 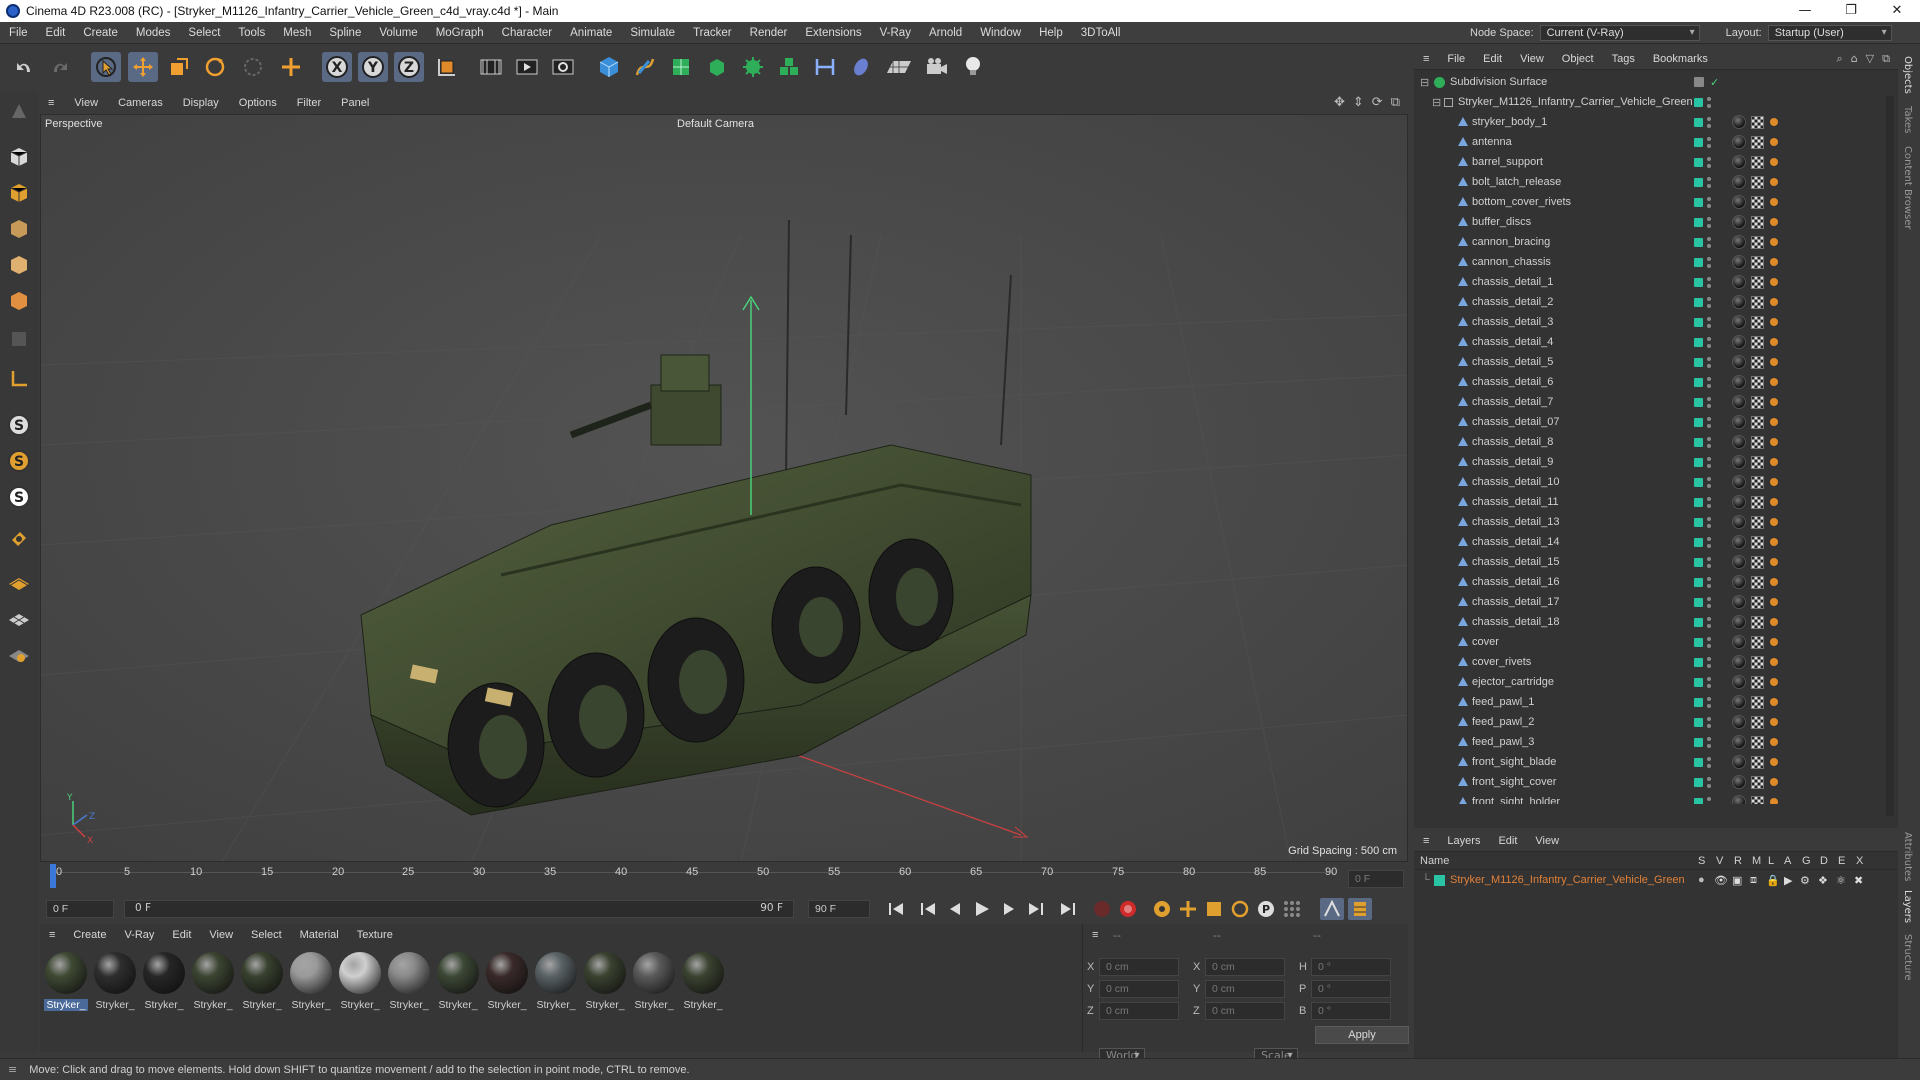 What do you see at coordinates (1068, 909) in the screenshot?
I see `go-to-end-icon` at bounding box center [1068, 909].